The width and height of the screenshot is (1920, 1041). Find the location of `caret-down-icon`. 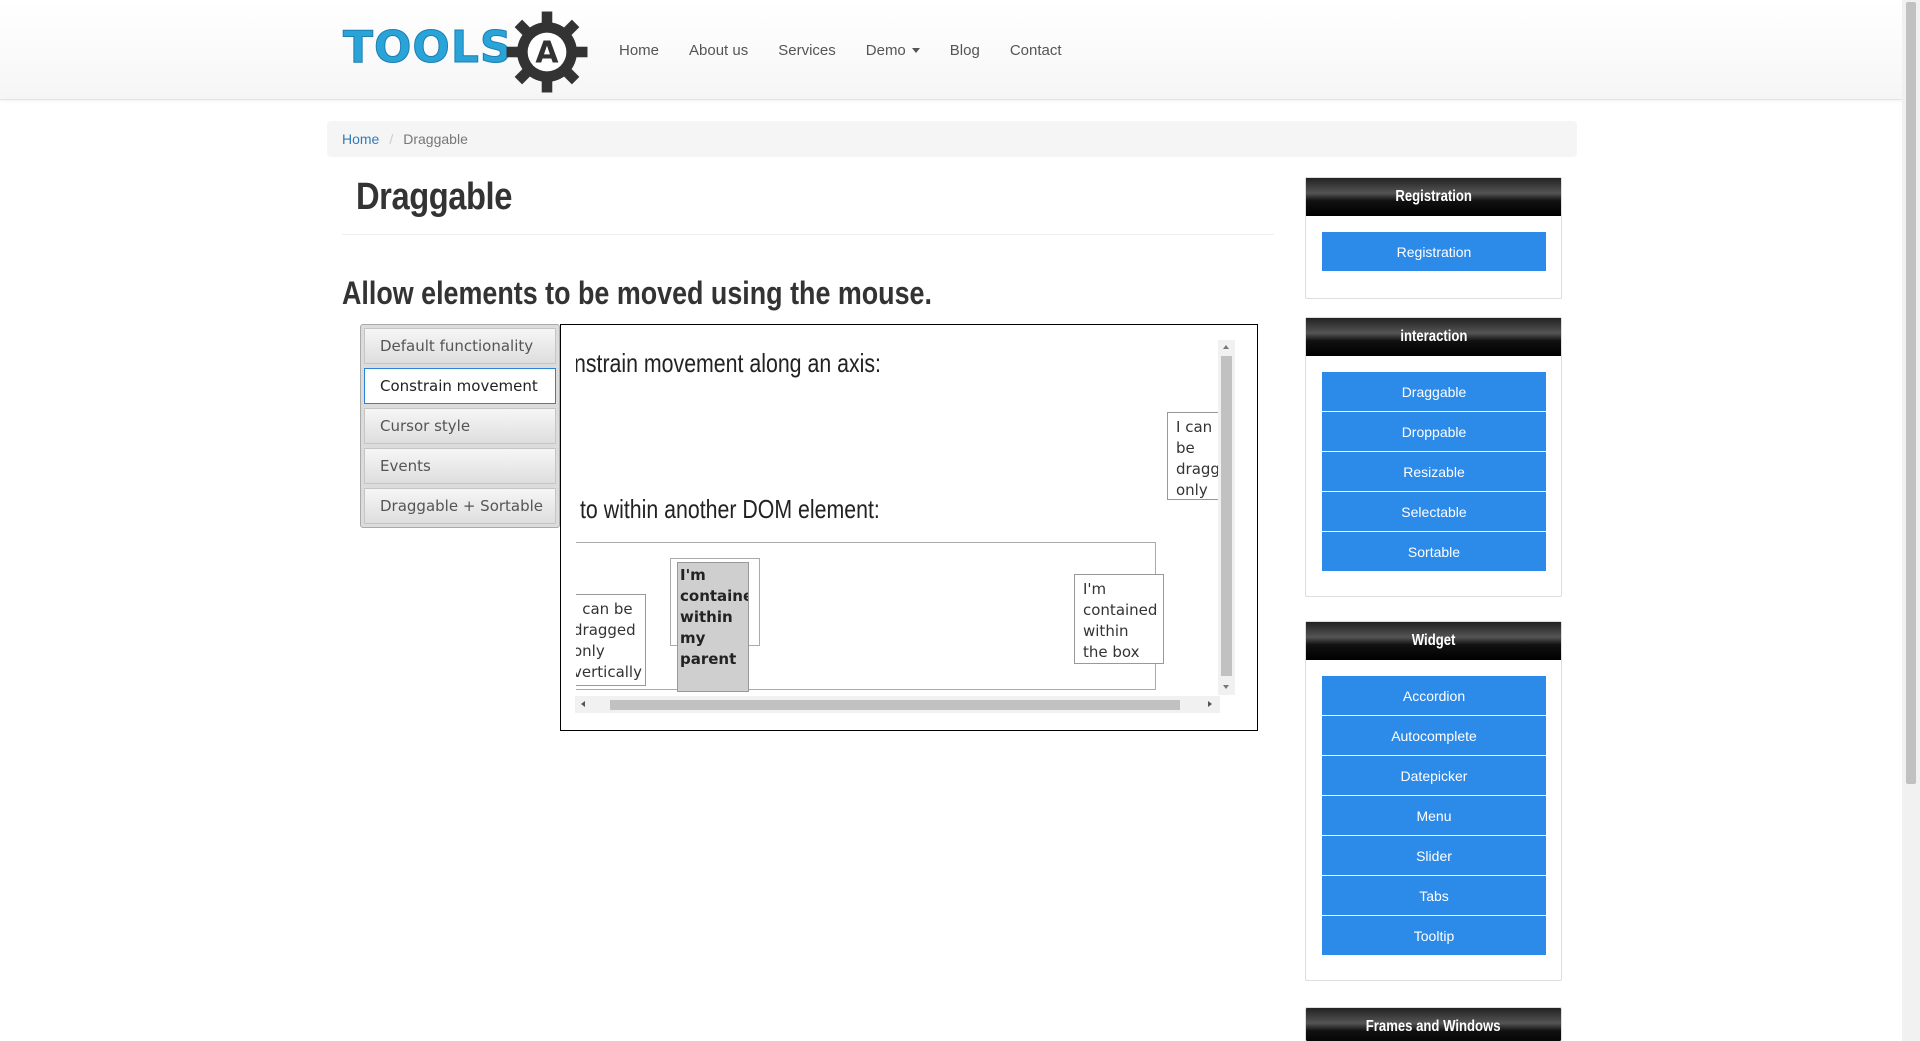

caret-down-icon is located at coordinates (915, 50).